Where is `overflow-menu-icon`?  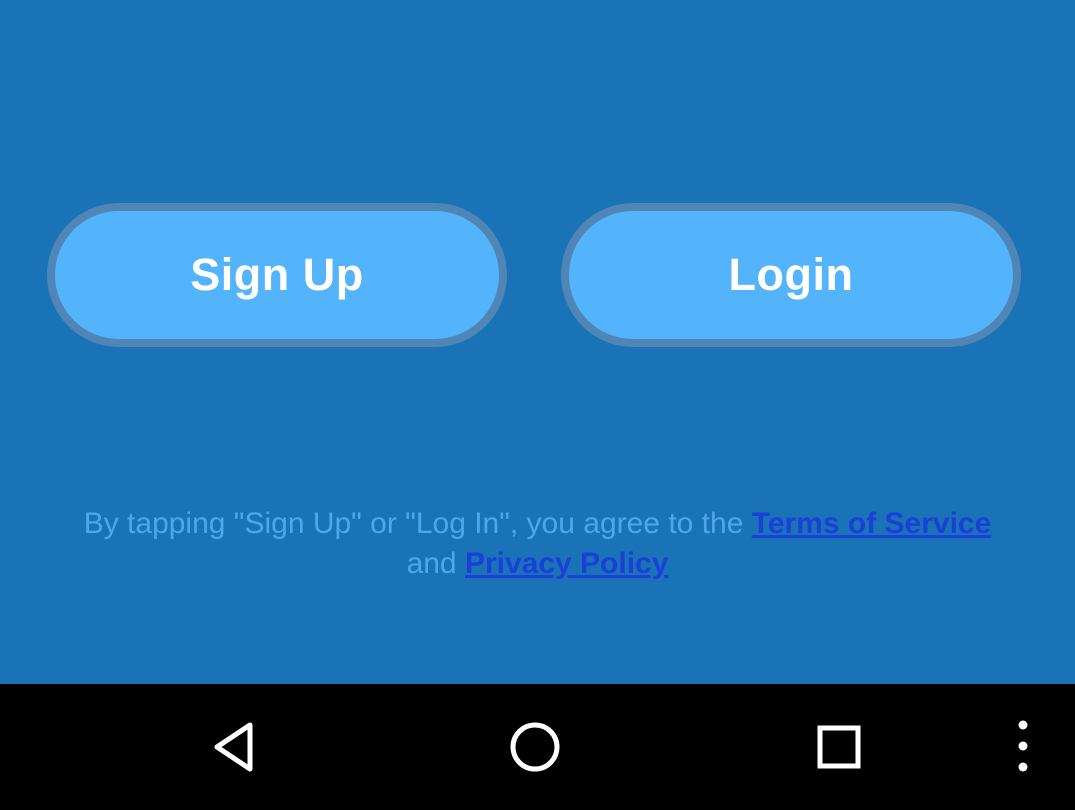 overflow-menu-icon is located at coordinates (1023, 746).